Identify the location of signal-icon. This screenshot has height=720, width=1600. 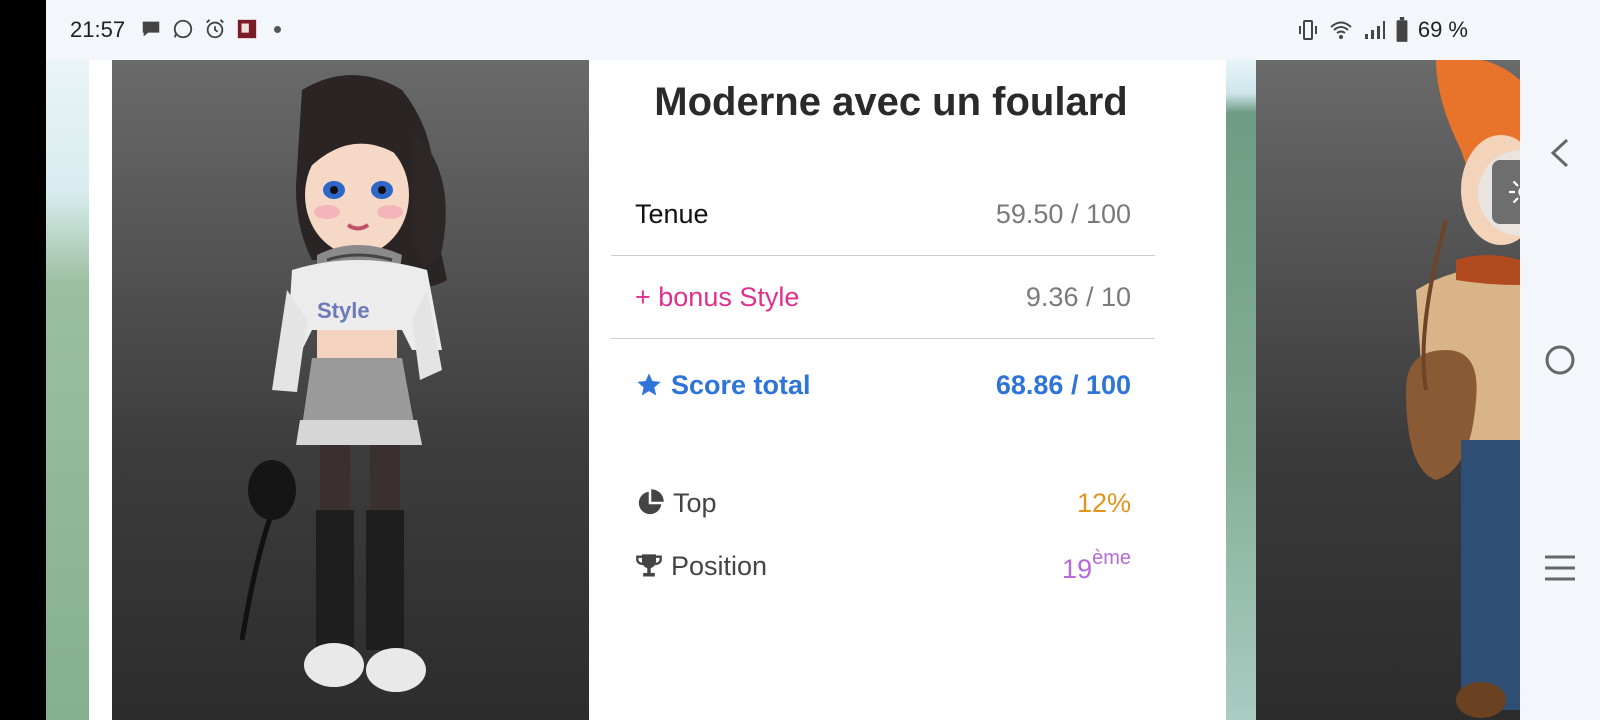
(1374, 30).